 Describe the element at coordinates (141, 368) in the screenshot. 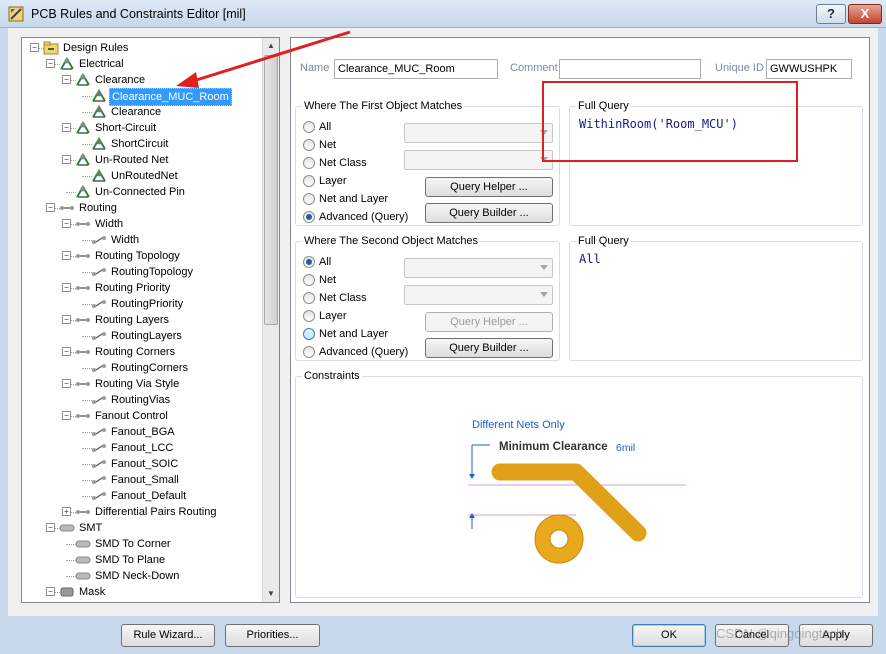

I see `tree-node: RoutingCorners` at that location.